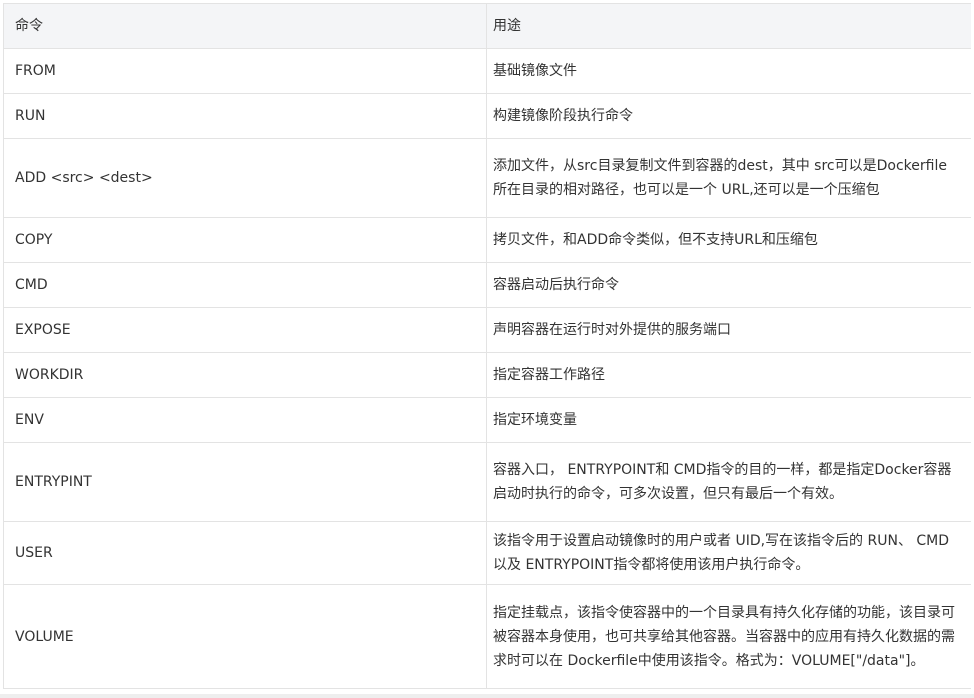  What do you see at coordinates (245, 636) in the screenshot?
I see `command-cell: VOLUME` at bounding box center [245, 636].